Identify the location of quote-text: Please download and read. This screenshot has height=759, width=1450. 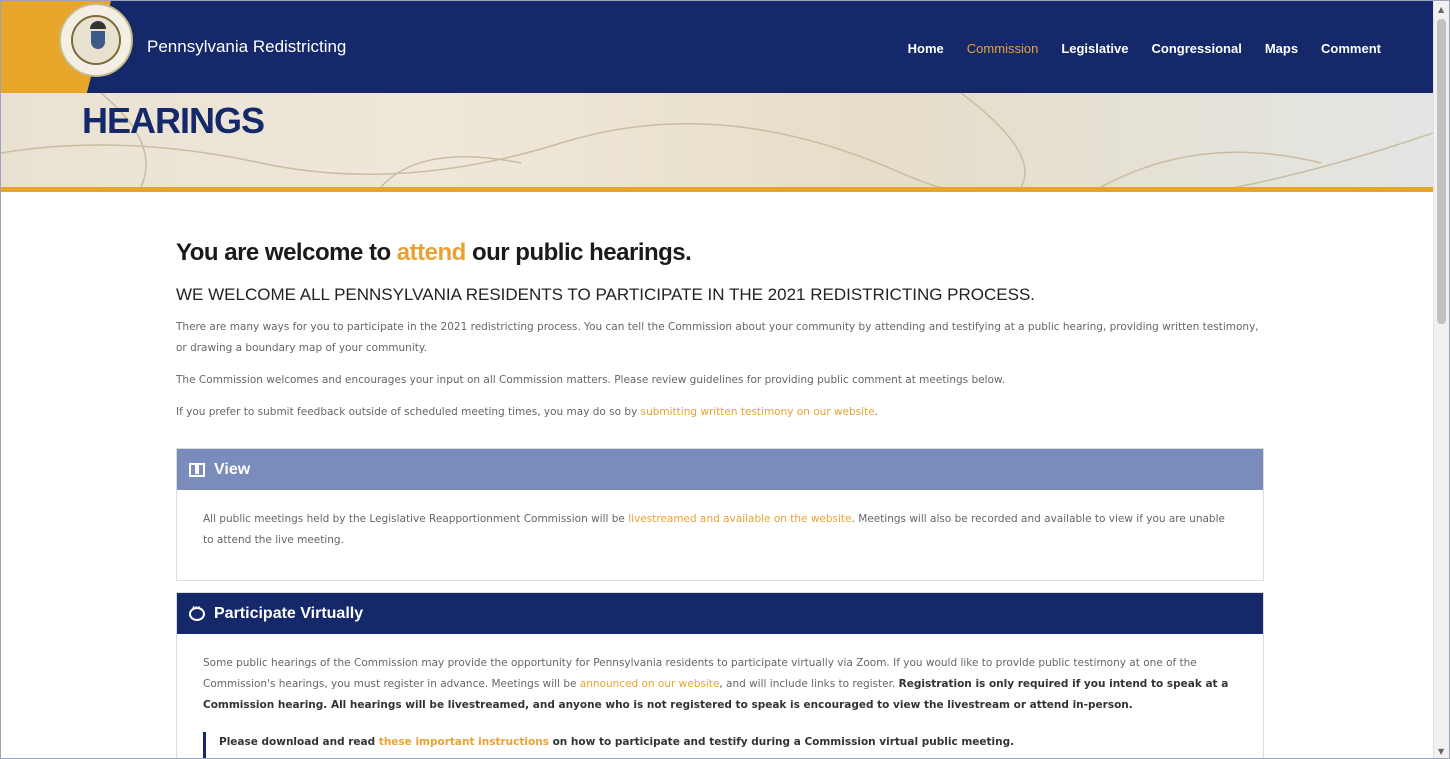
(299, 742).